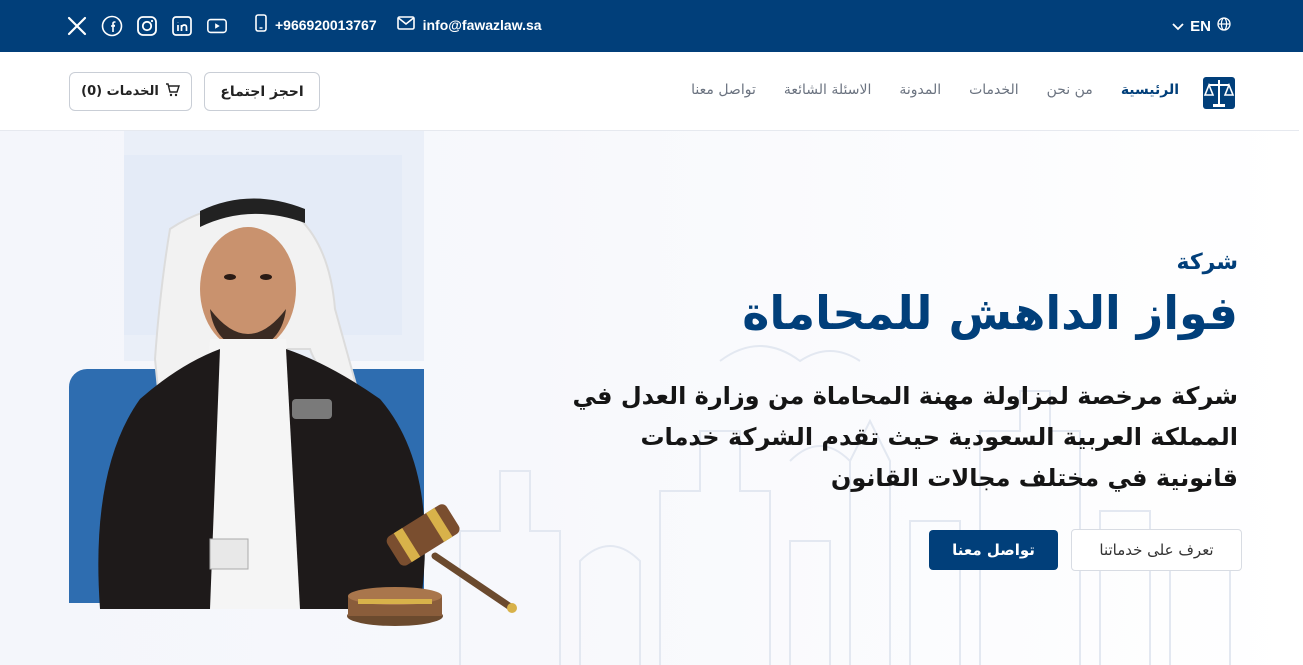  Describe the element at coordinates (723, 90) in the screenshot. I see `nav-item-contact: تواصل معنا` at that location.